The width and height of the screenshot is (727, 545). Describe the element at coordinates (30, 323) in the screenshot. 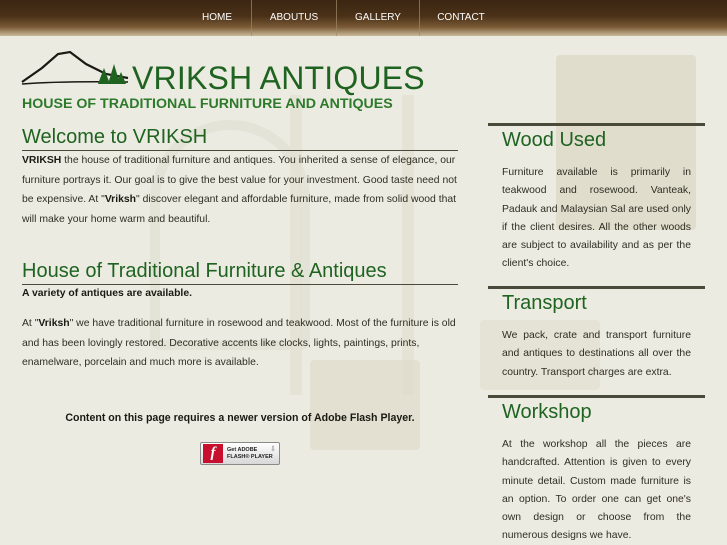

I see `house-text-part: At "` at that location.